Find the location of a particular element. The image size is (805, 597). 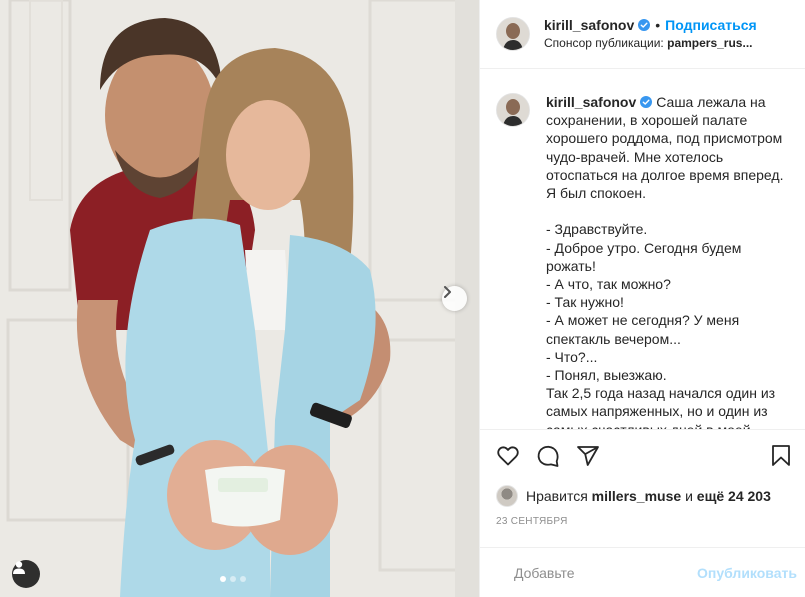

sponsor-prefix: Спонсор публикации: is located at coordinates (604, 43).